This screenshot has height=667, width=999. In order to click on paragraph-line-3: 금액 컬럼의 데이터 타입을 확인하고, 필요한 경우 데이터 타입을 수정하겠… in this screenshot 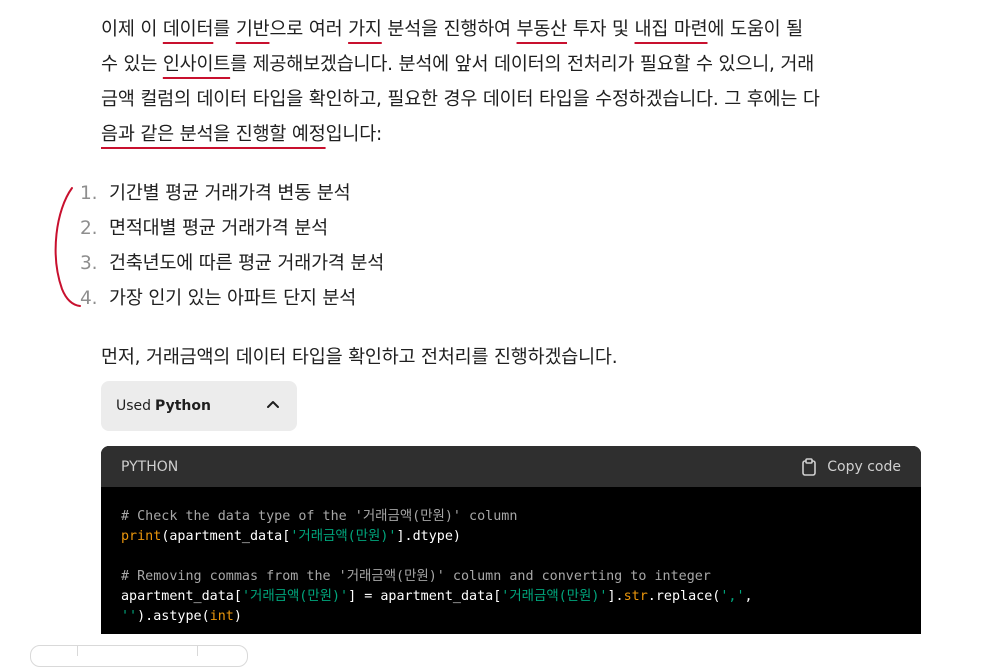, I will do `click(513, 99)`.